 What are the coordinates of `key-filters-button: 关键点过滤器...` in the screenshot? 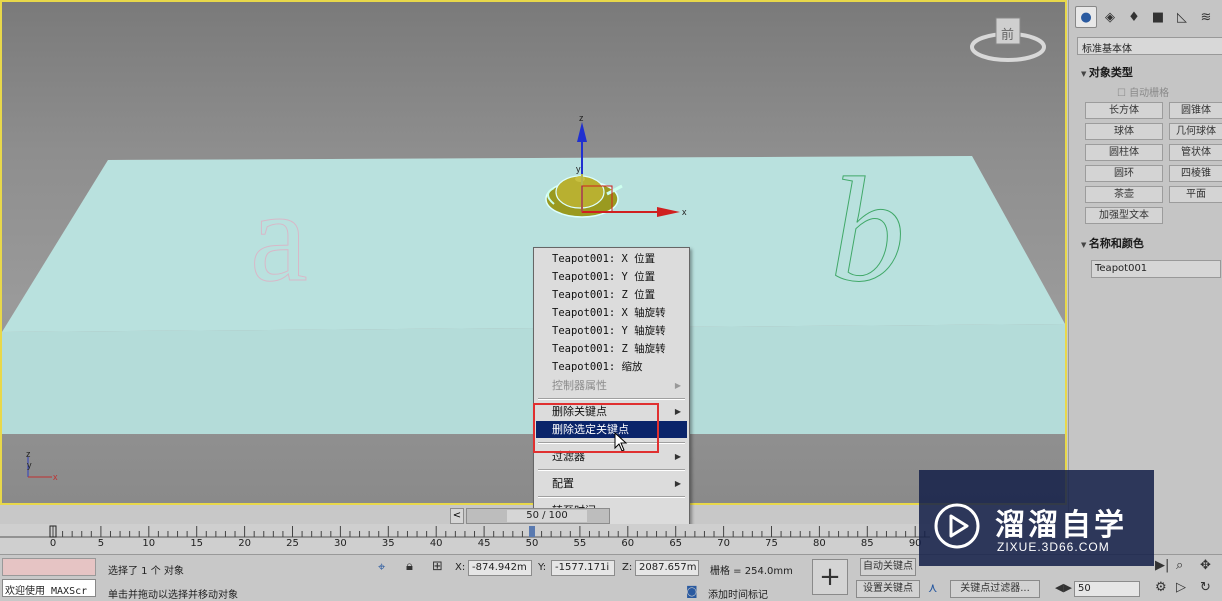 It's located at (995, 589).